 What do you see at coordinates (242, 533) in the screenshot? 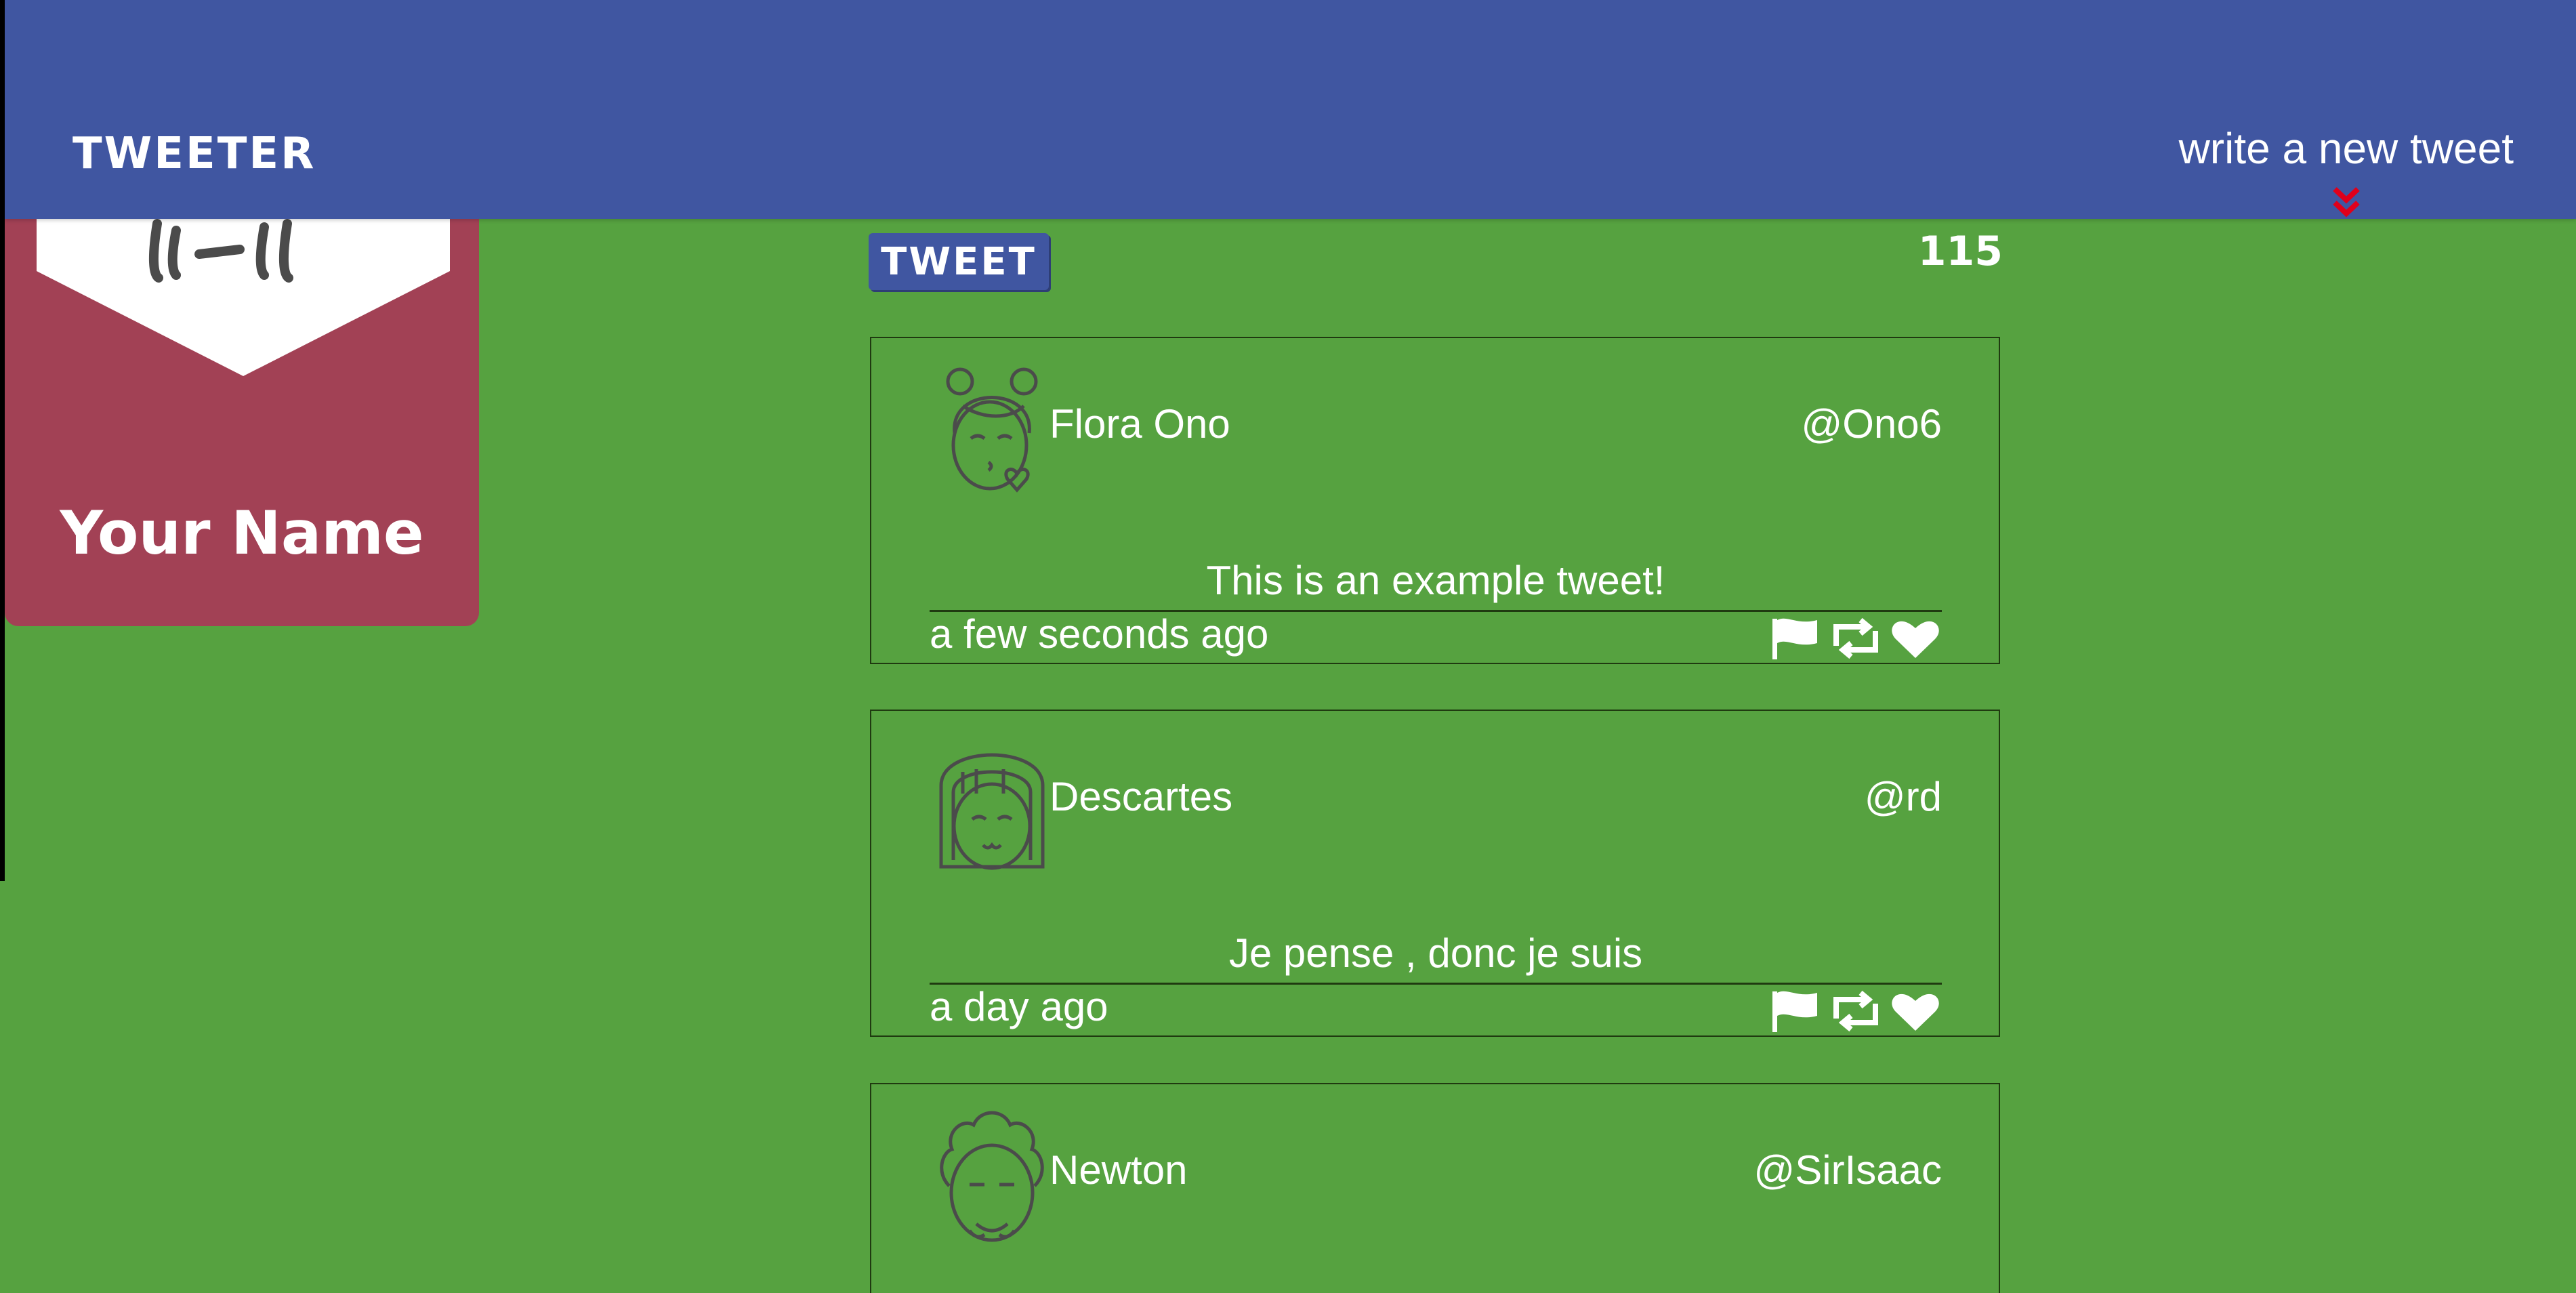
I see `profile-name: Your Name` at bounding box center [242, 533].